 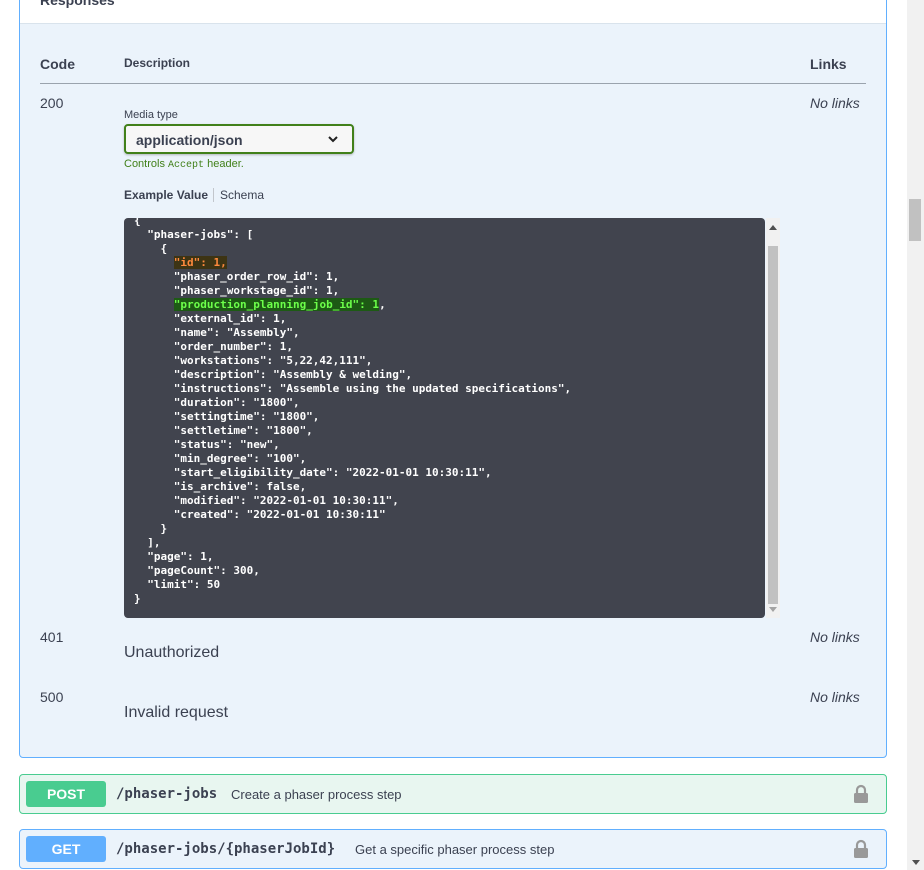 I want to click on media-type-value: application/json, so click(x=189, y=140).